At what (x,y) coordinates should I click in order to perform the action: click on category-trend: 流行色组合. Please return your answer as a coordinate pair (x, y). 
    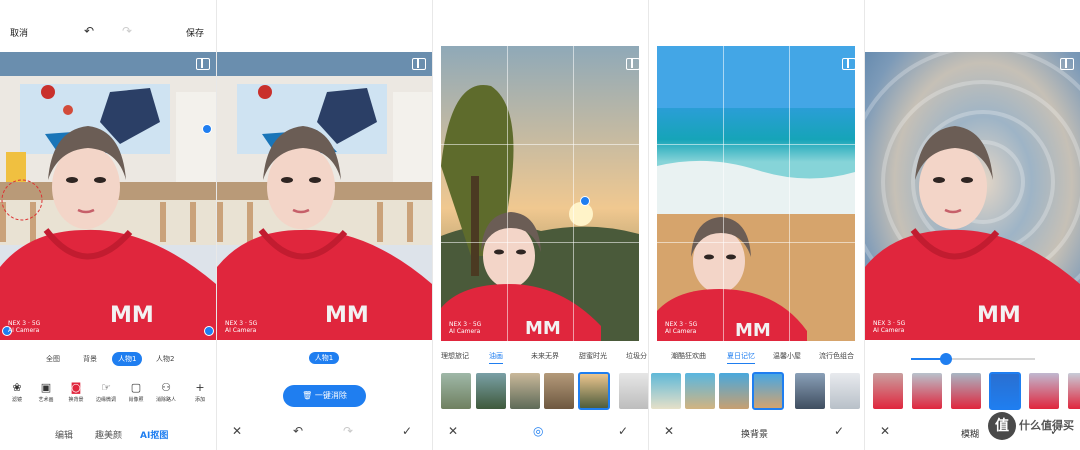
    Looking at the image, I should click on (836, 356).